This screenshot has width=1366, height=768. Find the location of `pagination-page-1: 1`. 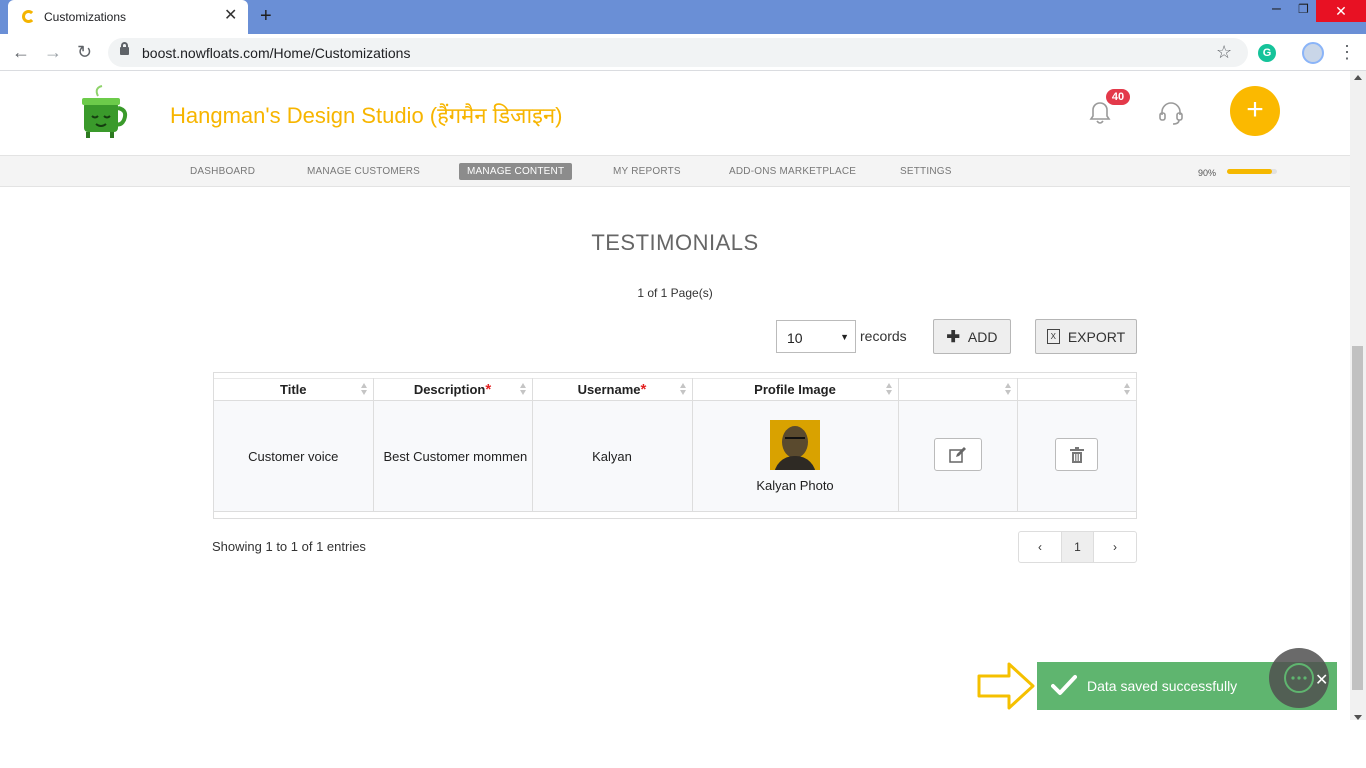

pagination-page-1: 1 is located at coordinates (1078, 547).